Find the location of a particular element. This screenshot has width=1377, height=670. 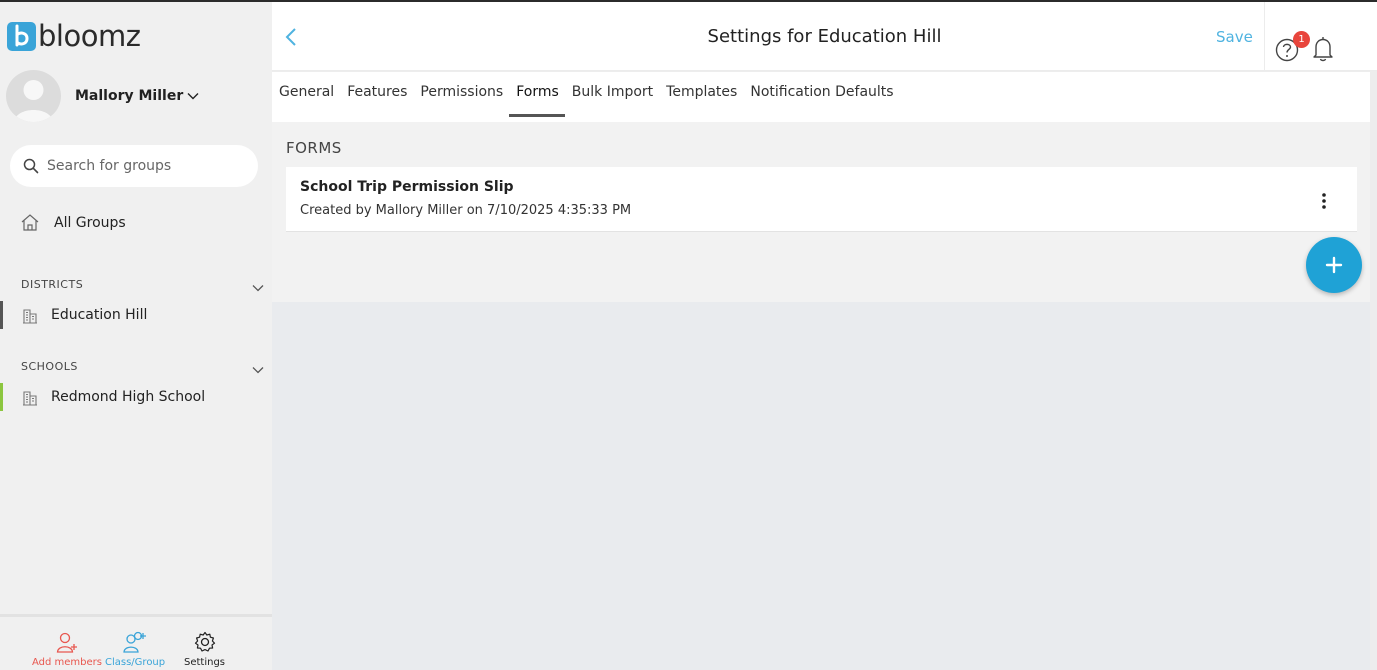

search-input is located at coordinates (147, 166).